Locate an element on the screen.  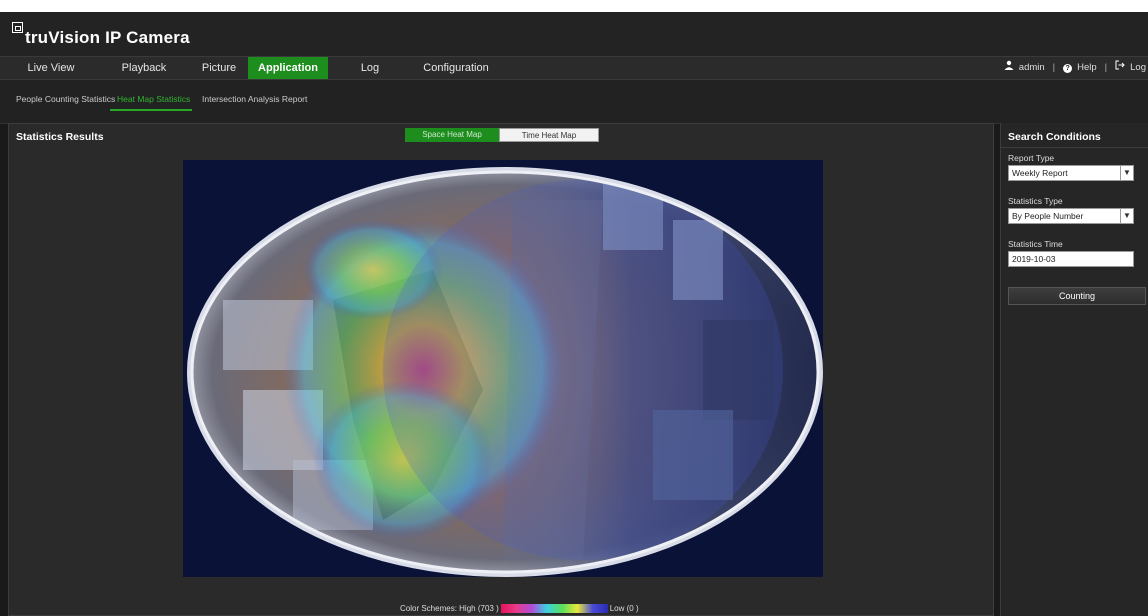
nav-log: Log is located at coordinates (370, 68).